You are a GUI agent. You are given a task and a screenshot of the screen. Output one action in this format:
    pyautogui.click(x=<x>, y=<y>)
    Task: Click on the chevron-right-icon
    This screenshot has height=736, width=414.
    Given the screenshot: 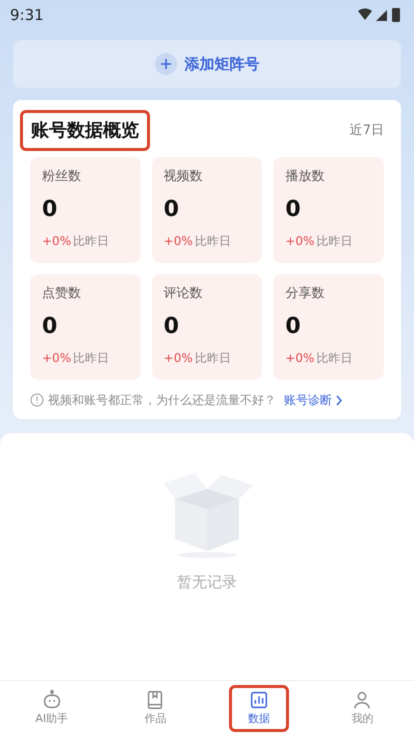 What is the action you would take?
    pyautogui.click(x=339, y=400)
    